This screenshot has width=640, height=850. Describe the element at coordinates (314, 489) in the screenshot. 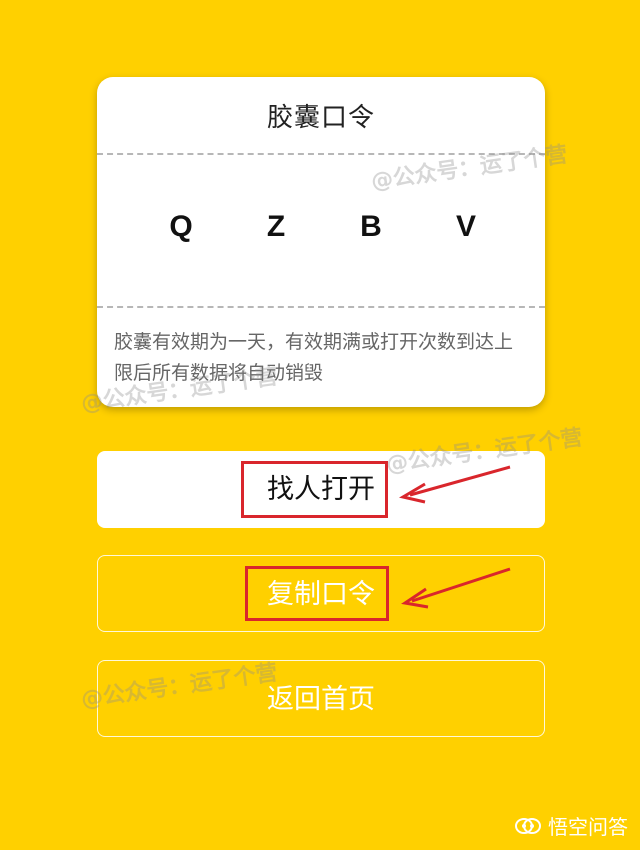

I see `open-label-highlight-box` at that location.